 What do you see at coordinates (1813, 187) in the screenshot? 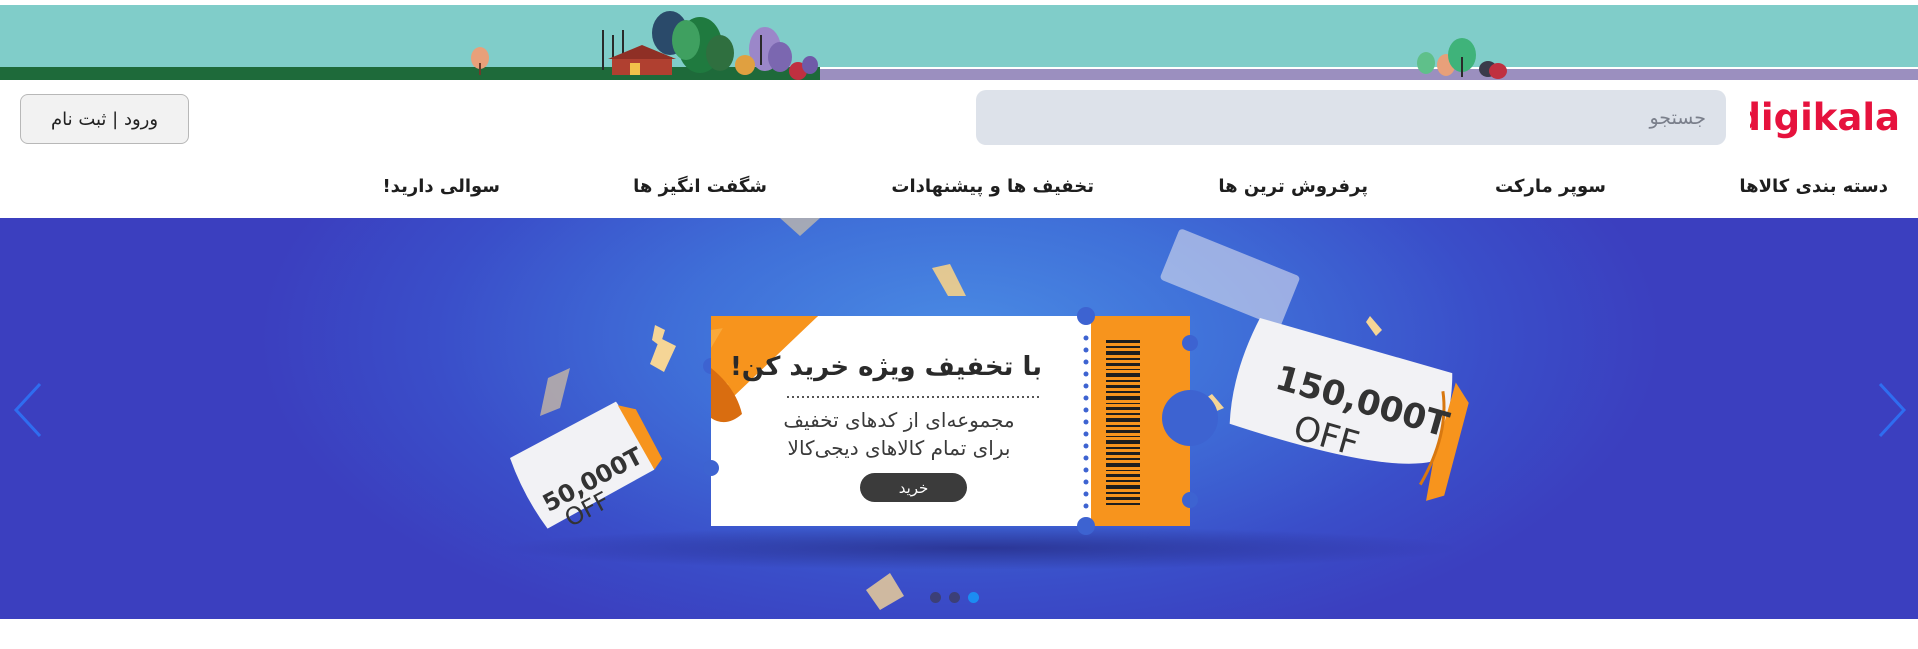
I see `nav-item-categories: دسته بندی کالاها` at bounding box center [1813, 187].